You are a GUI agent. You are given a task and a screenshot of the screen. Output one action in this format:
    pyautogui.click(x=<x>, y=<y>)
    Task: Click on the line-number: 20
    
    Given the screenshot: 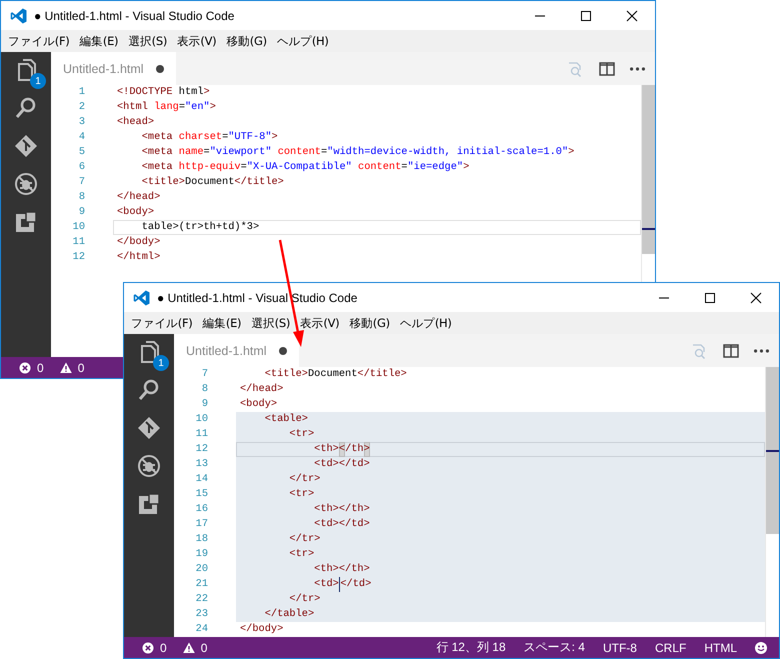 What is the action you would take?
    pyautogui.click(x=201, y=569)
    